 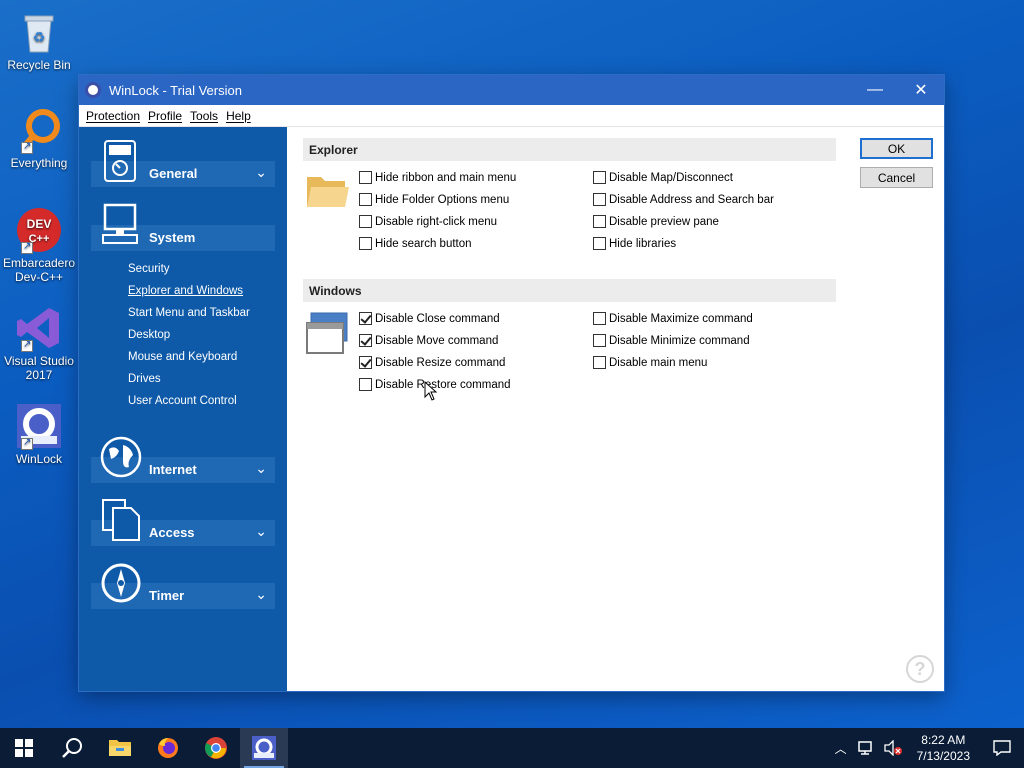 What do you see at coordinates (673, 318) in the screenshot?
I see `checkbox-disable-maximize: Disable Maximize command` at bounding box center [673, 318].